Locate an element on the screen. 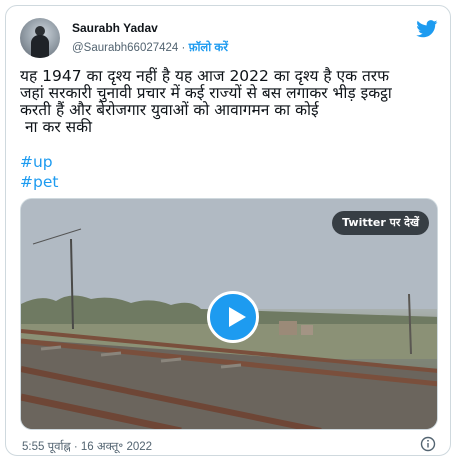 This screenshot has width=456, height=459. author-handle-line: @Saurabh66027424 · फ़ॉलो करें is located at coordinates (150, 47).